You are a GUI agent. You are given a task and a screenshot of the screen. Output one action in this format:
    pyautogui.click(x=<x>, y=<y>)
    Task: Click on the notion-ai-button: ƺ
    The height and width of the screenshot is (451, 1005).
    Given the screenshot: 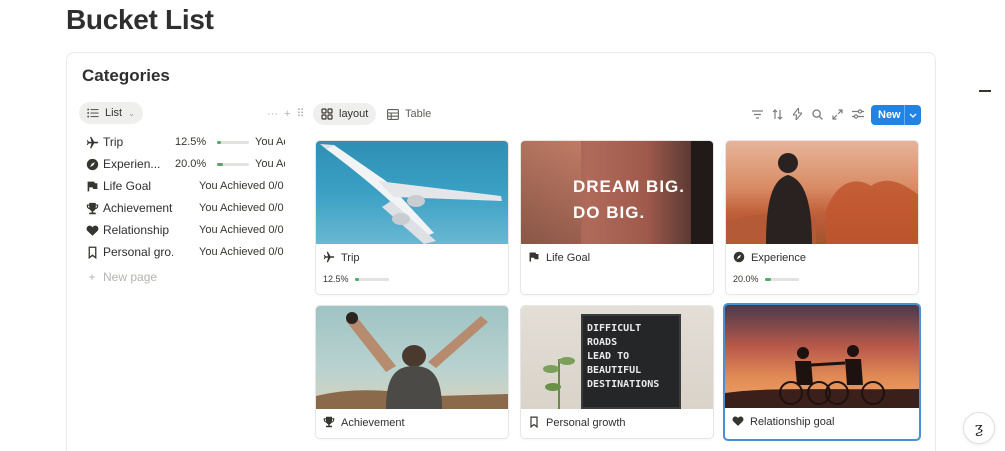 What is the action you would take?
    pyautogui.click(x=979, y=428)
    